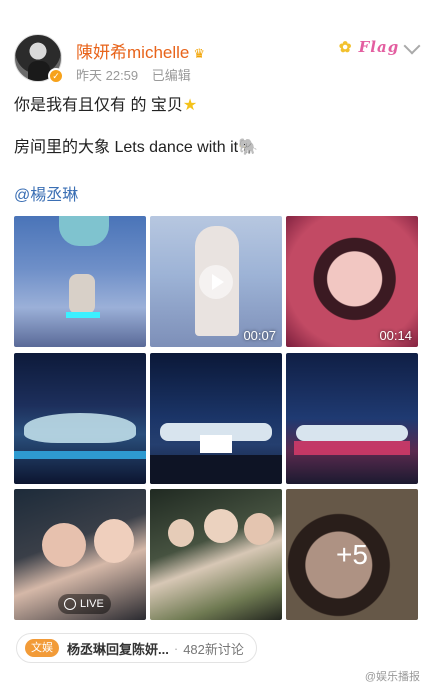 The height and width of the screenshot is (690, 432). I want to click on watermark: @娱乐播报, so click(392, 677).